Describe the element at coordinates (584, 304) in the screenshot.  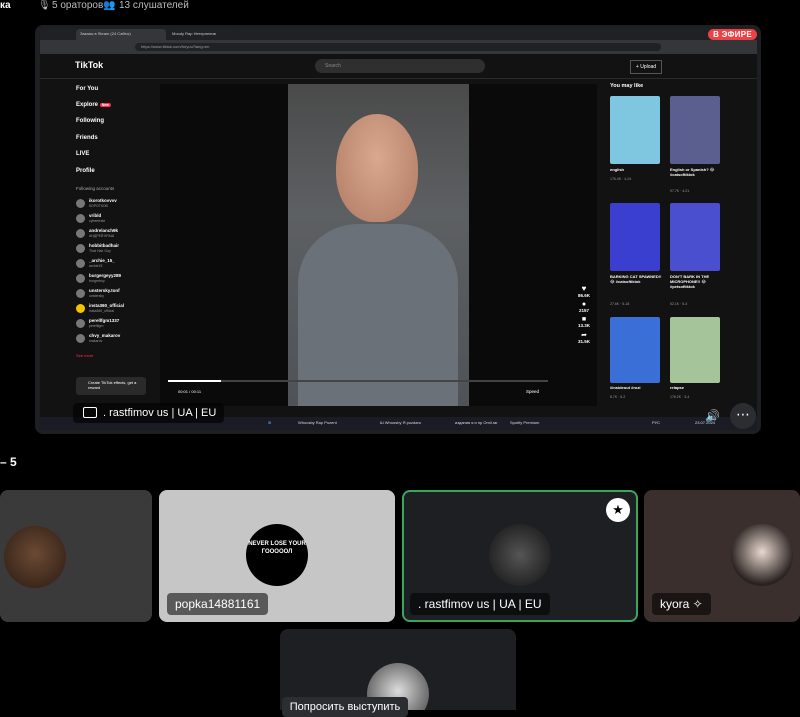
I see `comment-icon: ●` at that location.